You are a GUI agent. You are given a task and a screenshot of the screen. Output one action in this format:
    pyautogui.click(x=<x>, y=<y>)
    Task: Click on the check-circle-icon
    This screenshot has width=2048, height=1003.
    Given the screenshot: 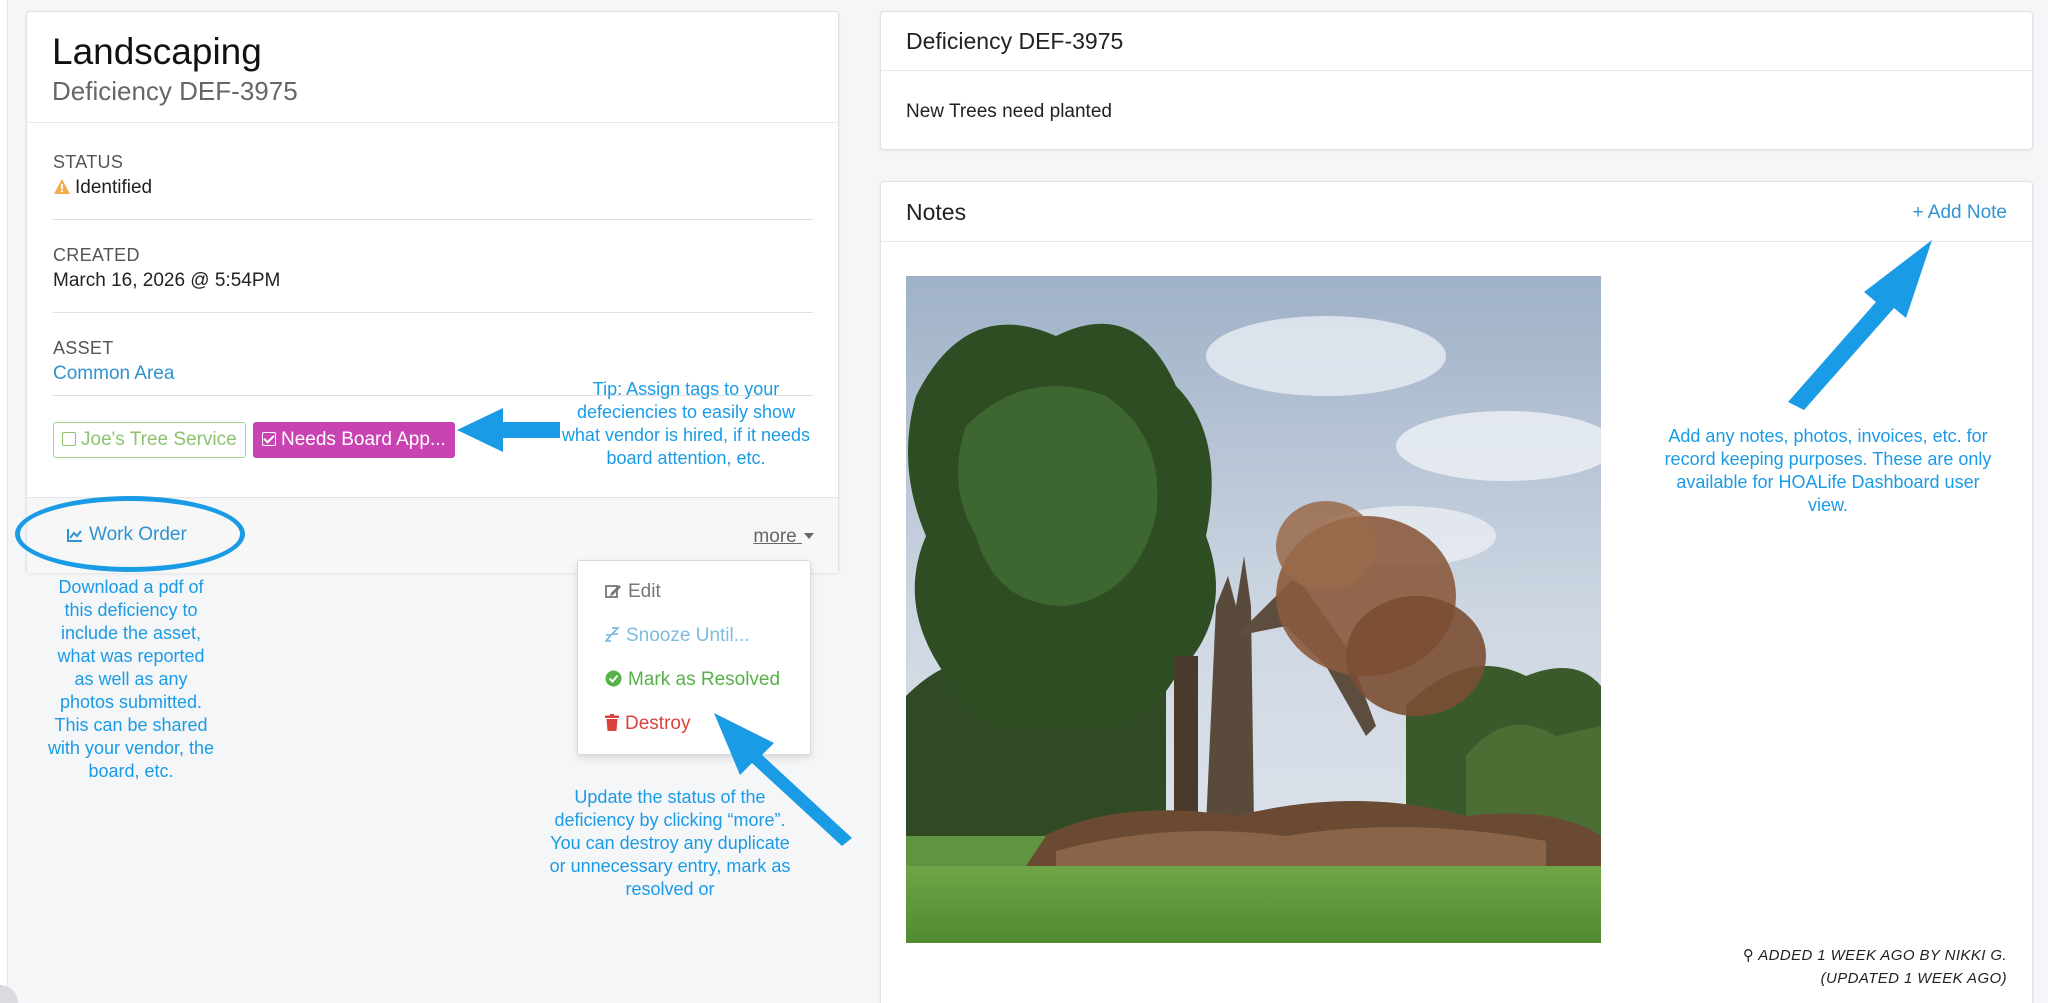 What is the action you would take?
    pyautogui.click(x=613, y=681)
    